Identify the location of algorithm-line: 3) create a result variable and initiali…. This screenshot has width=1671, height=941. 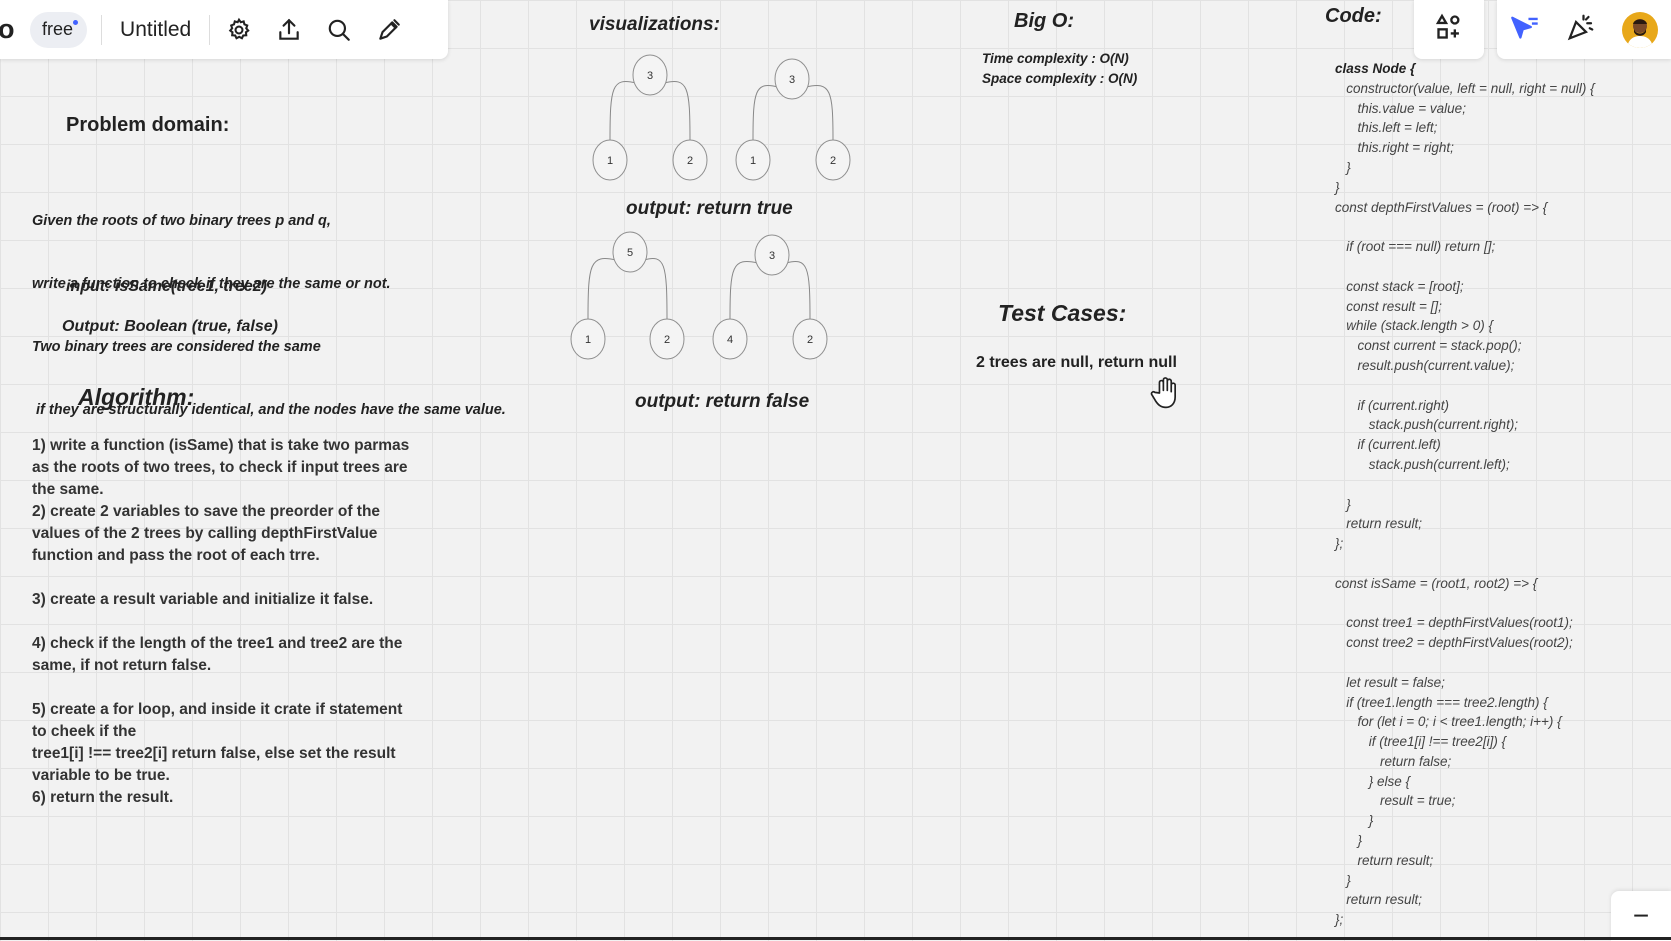
(203, 599).